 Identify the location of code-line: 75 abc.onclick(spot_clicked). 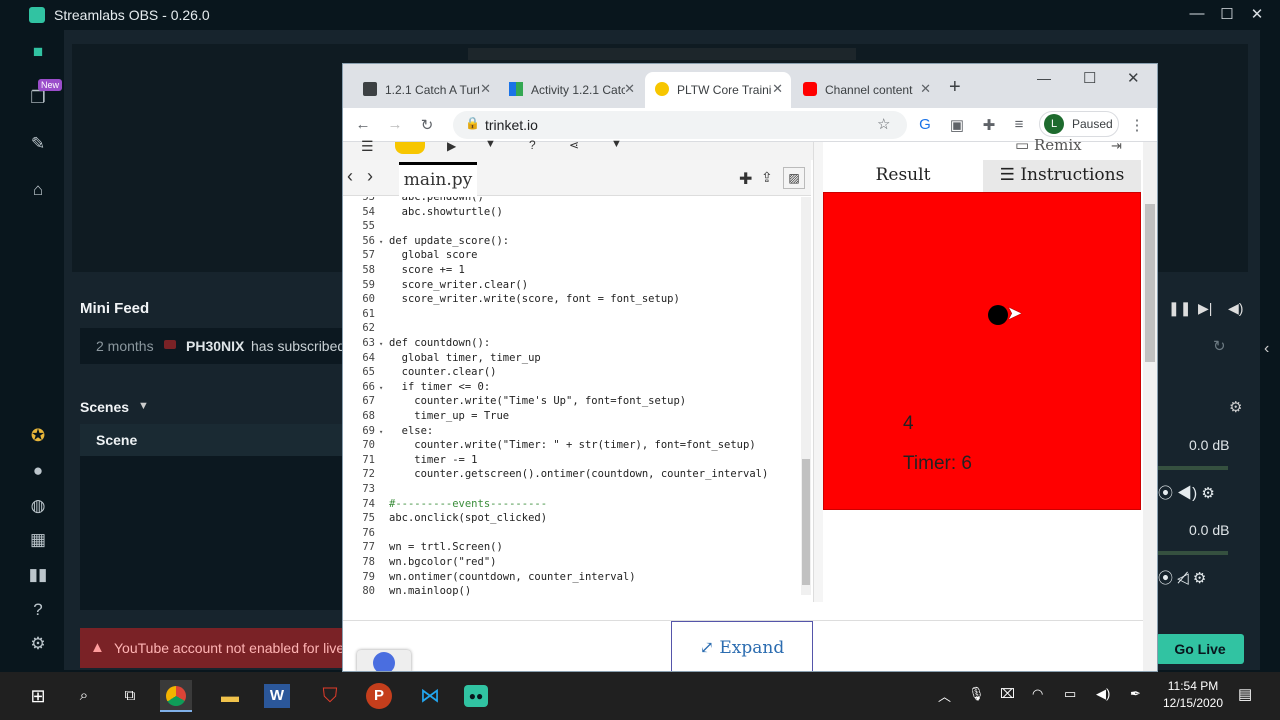
(572, 519).